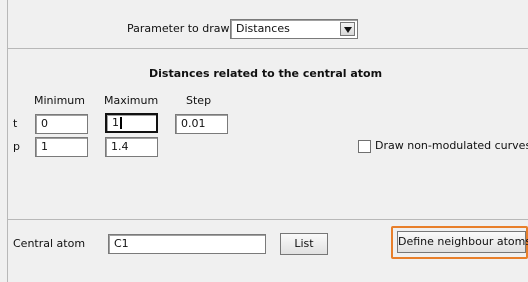 The width and height of the screenshot is (528, 282). Describe the element at coordinates (121, 123) in the screenshot. I see `text-cursor` at that location.